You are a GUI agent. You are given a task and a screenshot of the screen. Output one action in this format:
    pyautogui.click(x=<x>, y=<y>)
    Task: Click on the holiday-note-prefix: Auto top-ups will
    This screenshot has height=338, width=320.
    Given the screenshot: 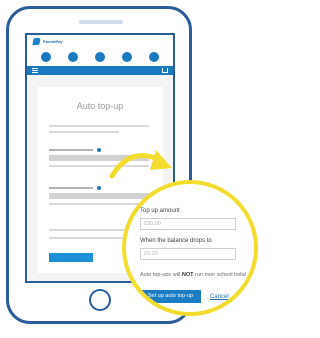 What is the action you would take?
    pyautogui.click(x=161, y=275)
    